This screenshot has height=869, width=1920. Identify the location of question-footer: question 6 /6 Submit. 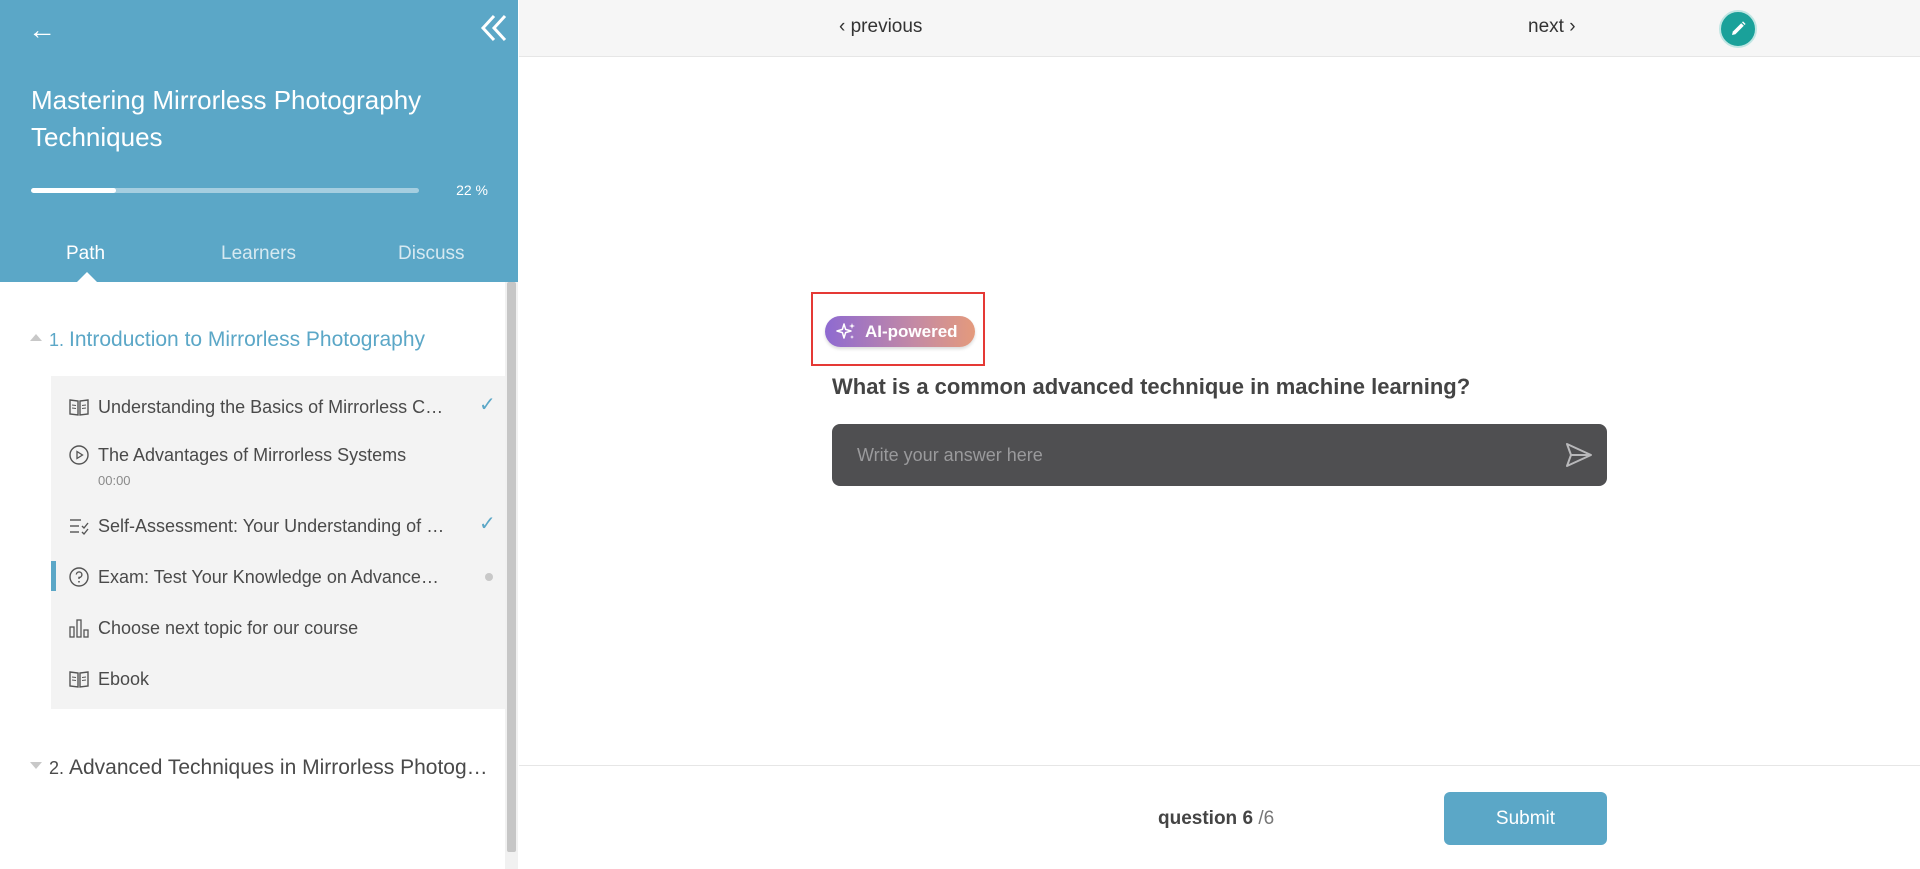
(1219, 817).